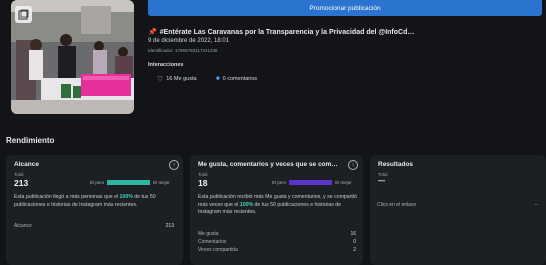 This screenshot has width=546, height=265. I want to click on pin-icon: 📌, so click(152, 32).